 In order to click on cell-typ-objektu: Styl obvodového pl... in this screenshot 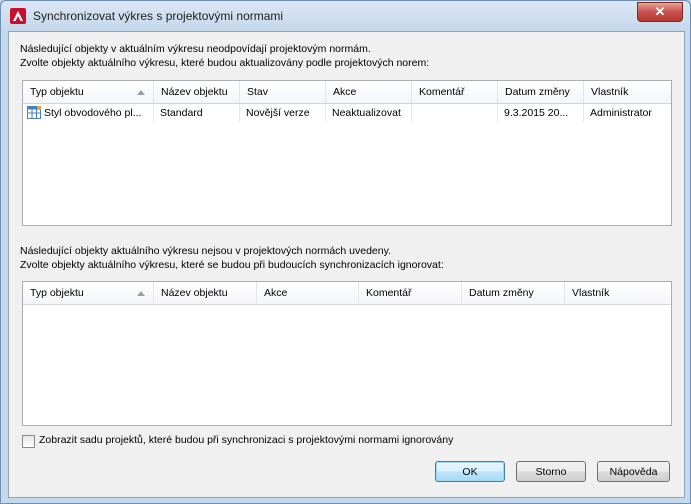, I will do `click(97, 113)`.